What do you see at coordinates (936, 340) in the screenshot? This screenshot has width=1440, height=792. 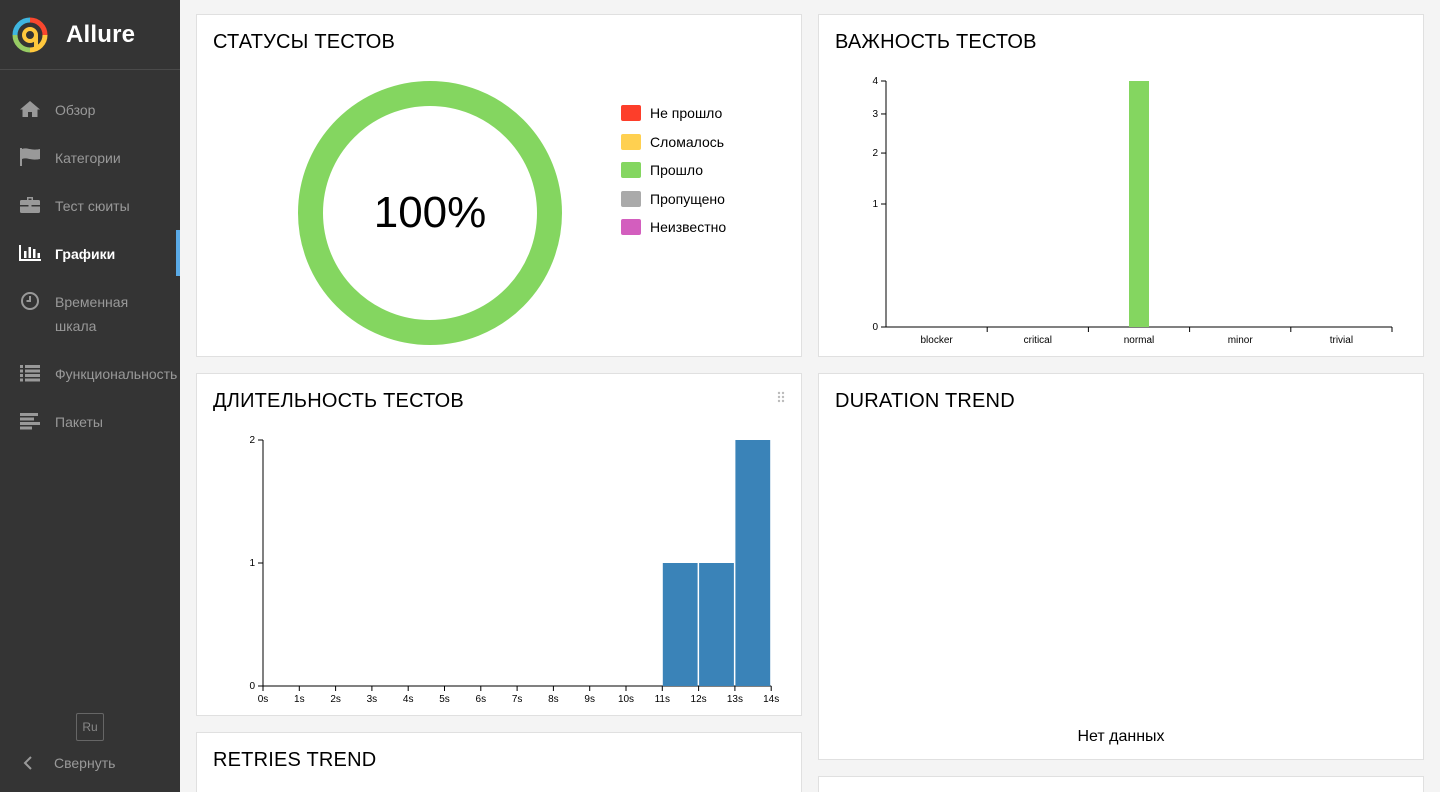 I see `x-tick-label: blocker` at bounding box center [936, 340].